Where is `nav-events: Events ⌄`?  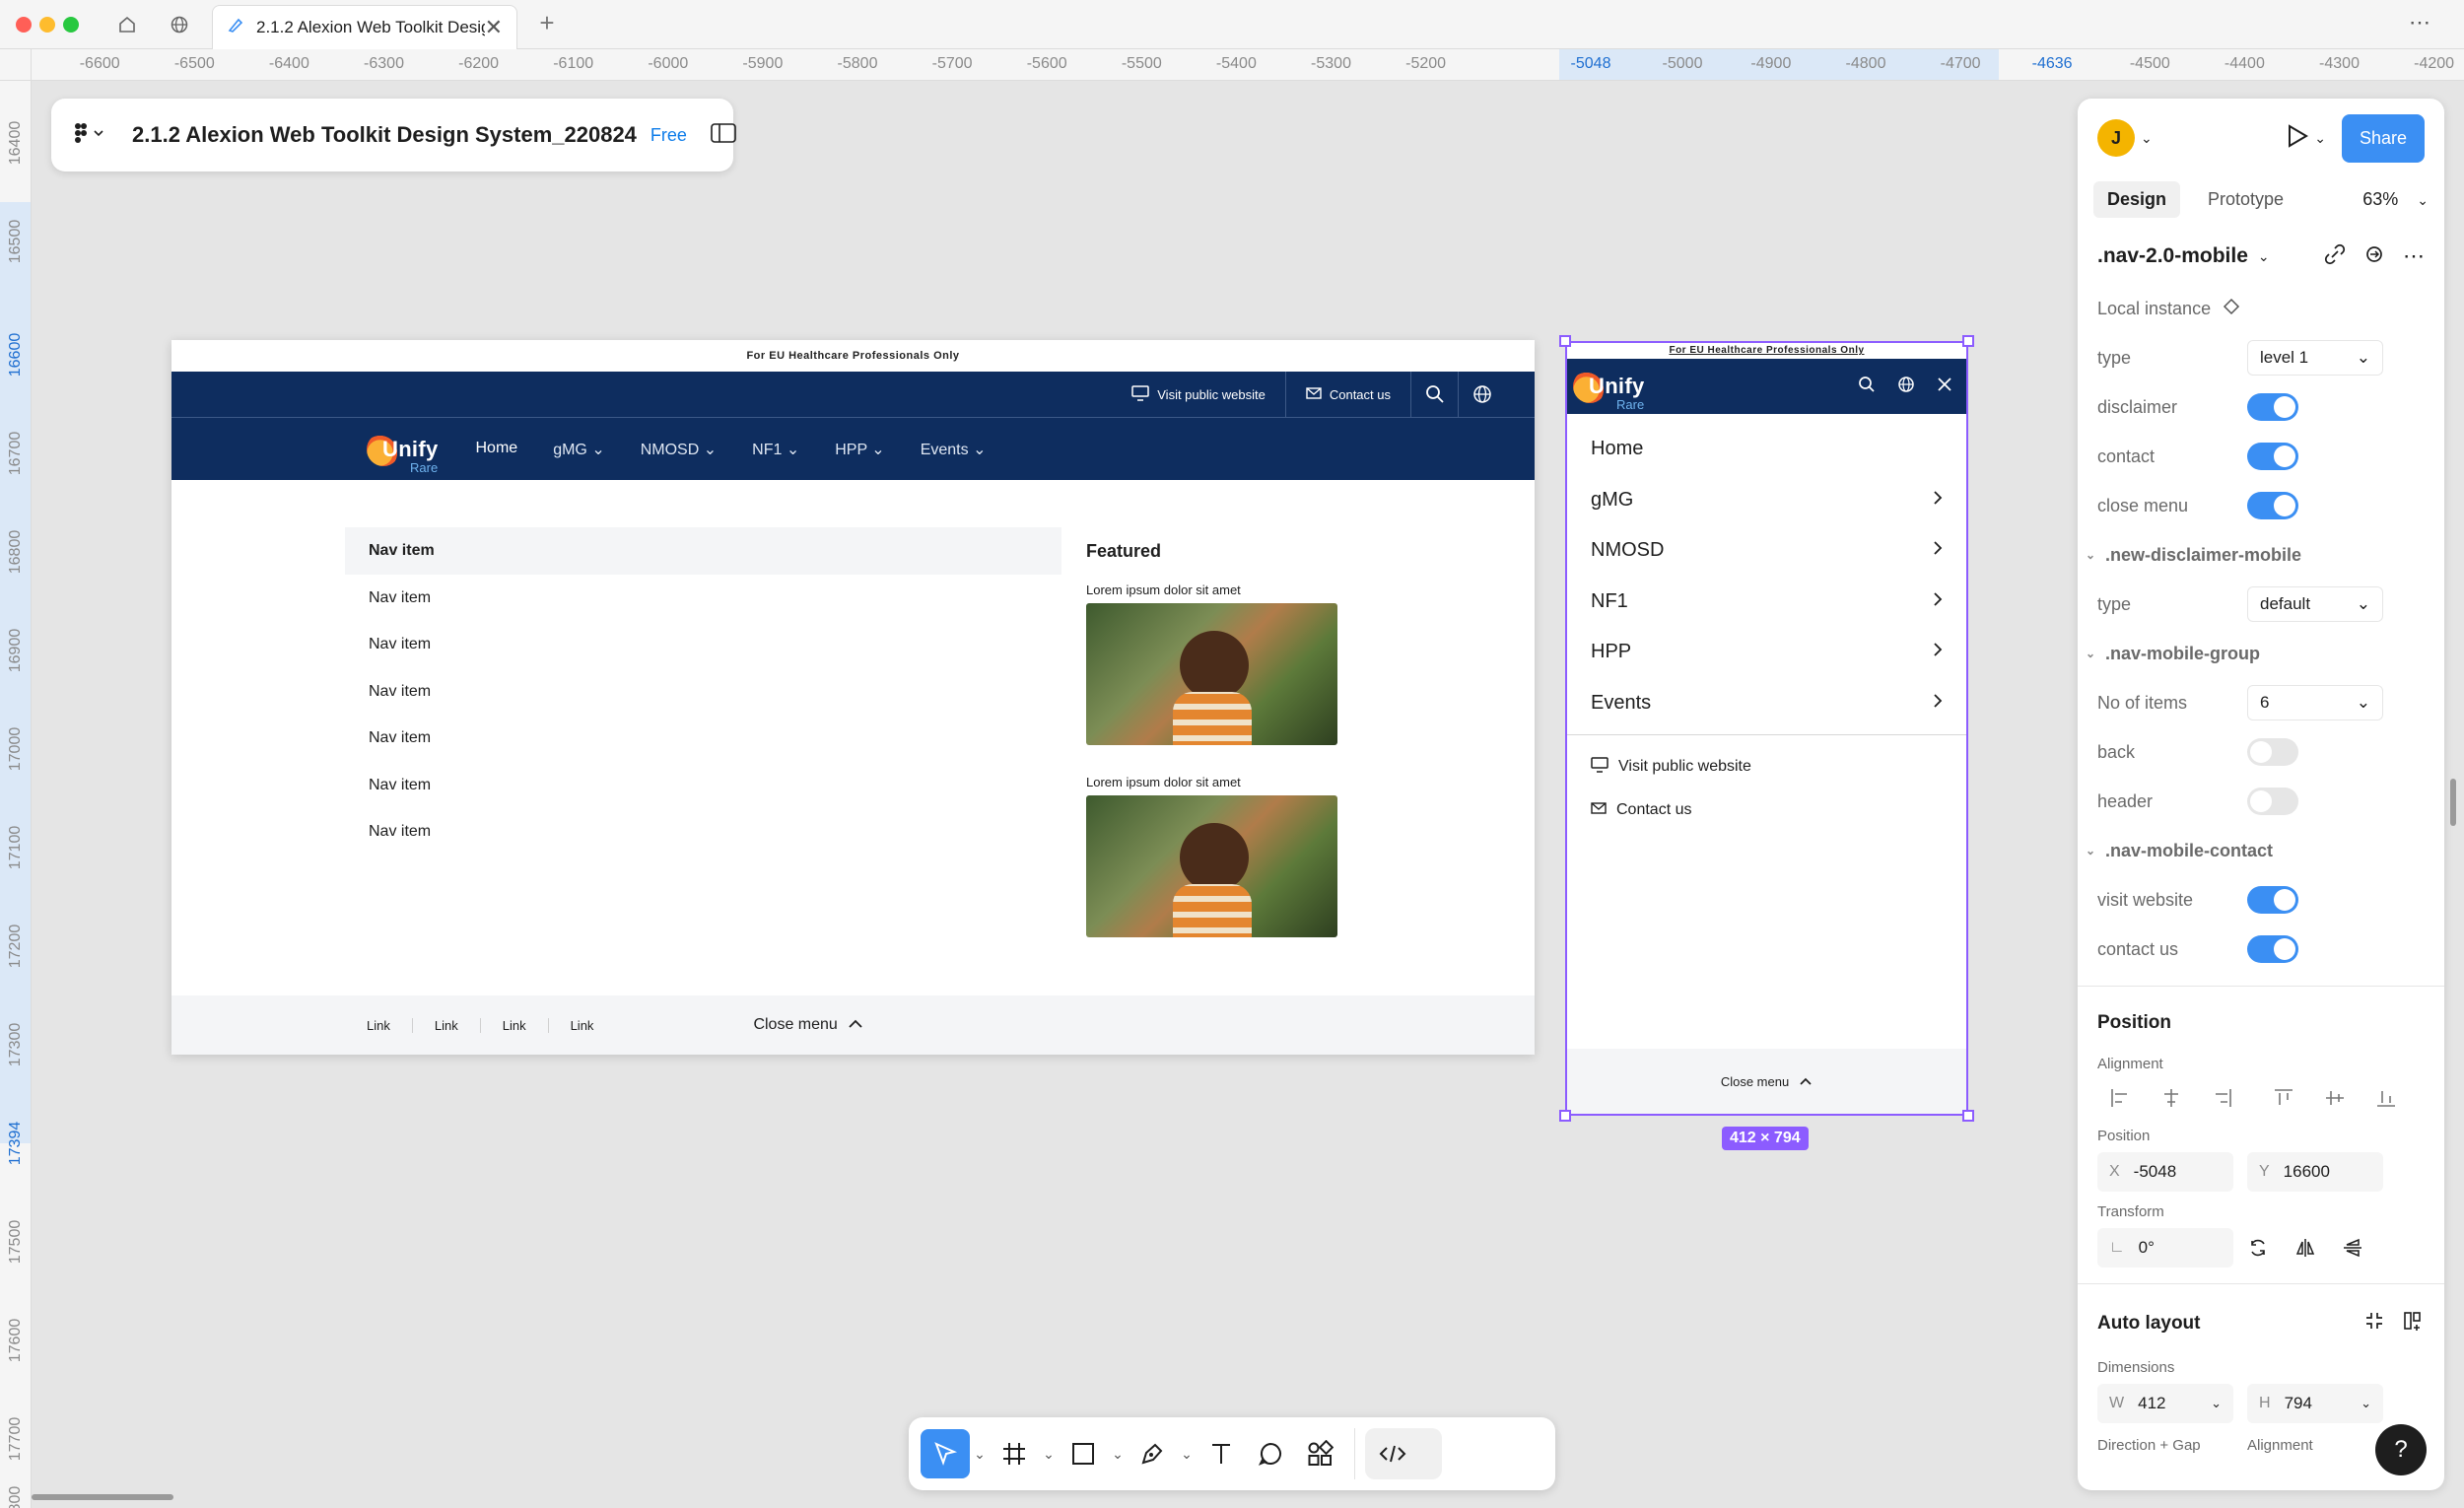
nav-events: Events ⌄ is located at coordinates (954, 450).